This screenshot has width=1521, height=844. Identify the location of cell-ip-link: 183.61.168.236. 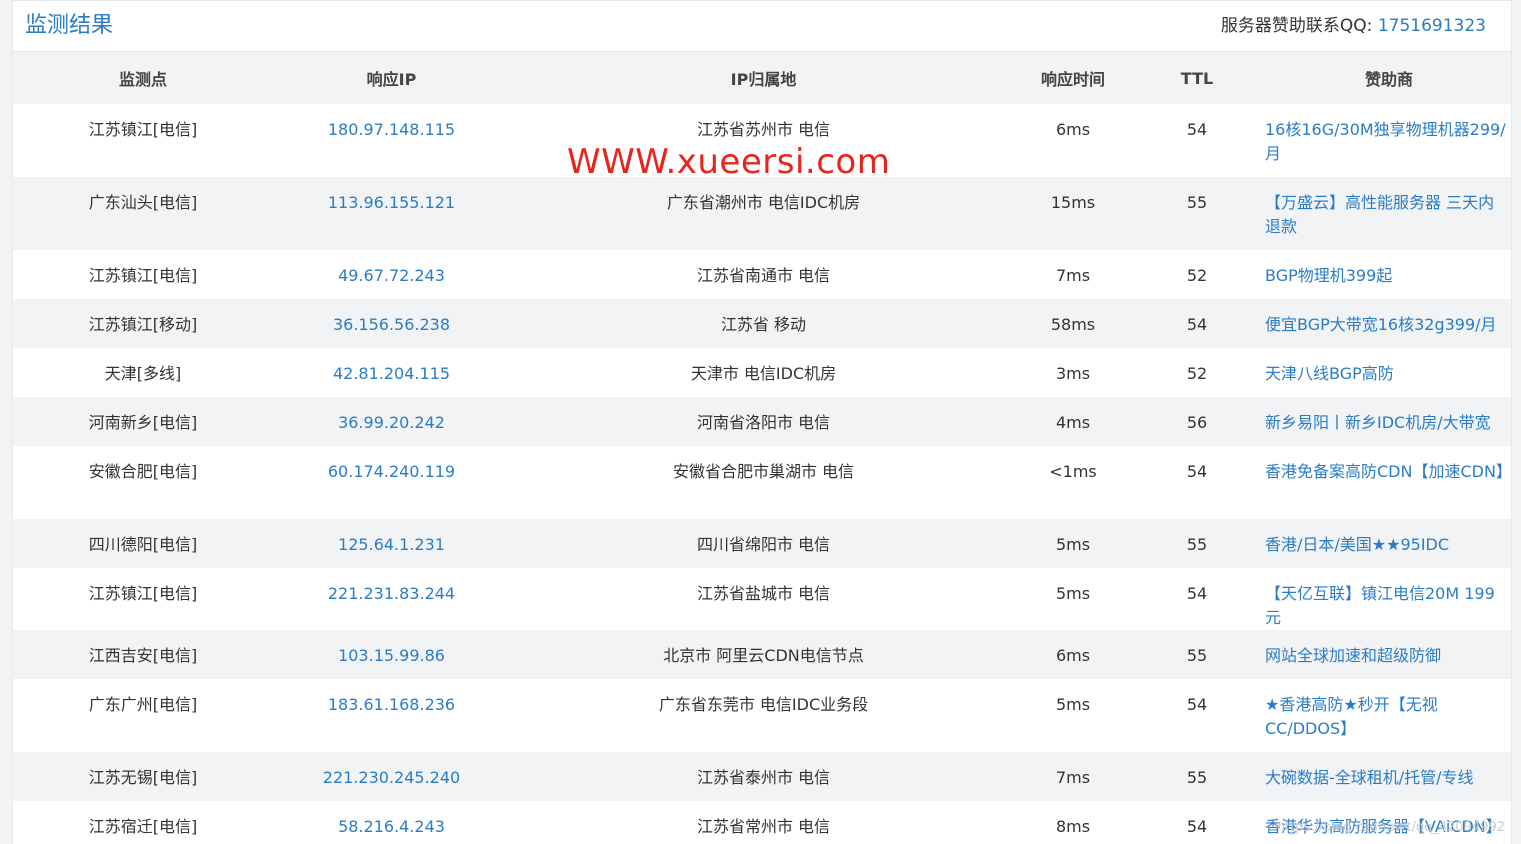
(391, 715).